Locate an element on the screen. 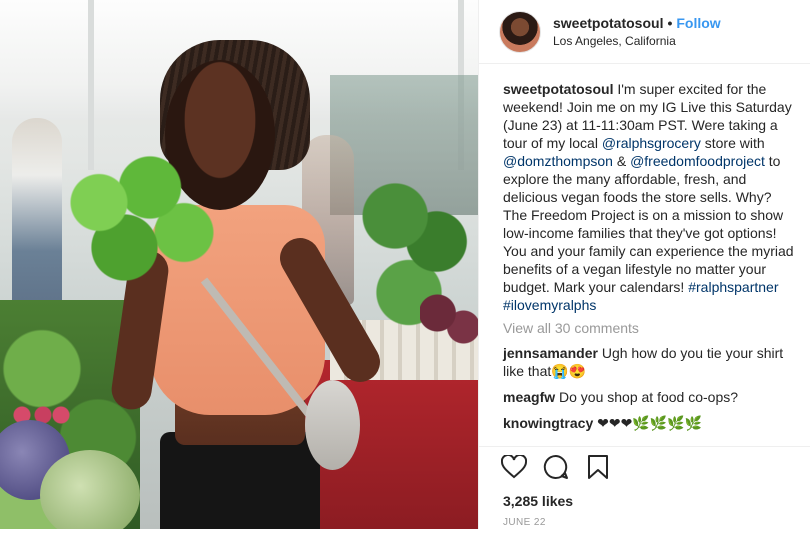 This screenshot has width=810, height=536. comment-item: meagfw Do you shop at food co-ops? is located at coordinates (650, 397).